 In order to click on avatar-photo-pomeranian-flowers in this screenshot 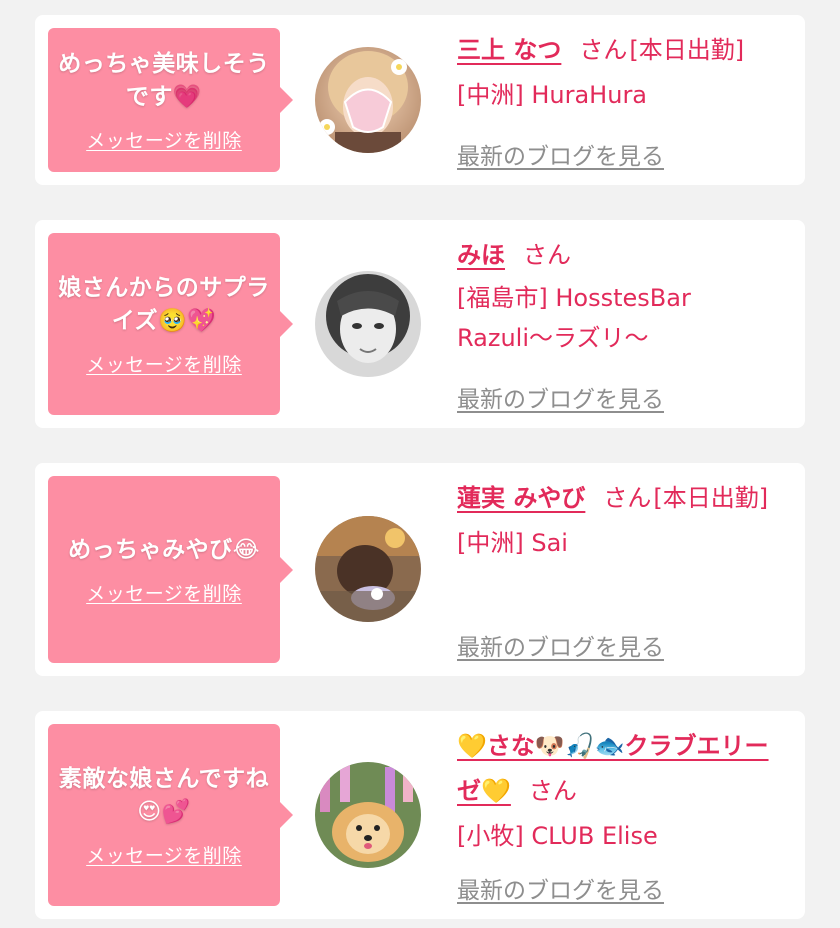, I will do `click(368, 815)`.